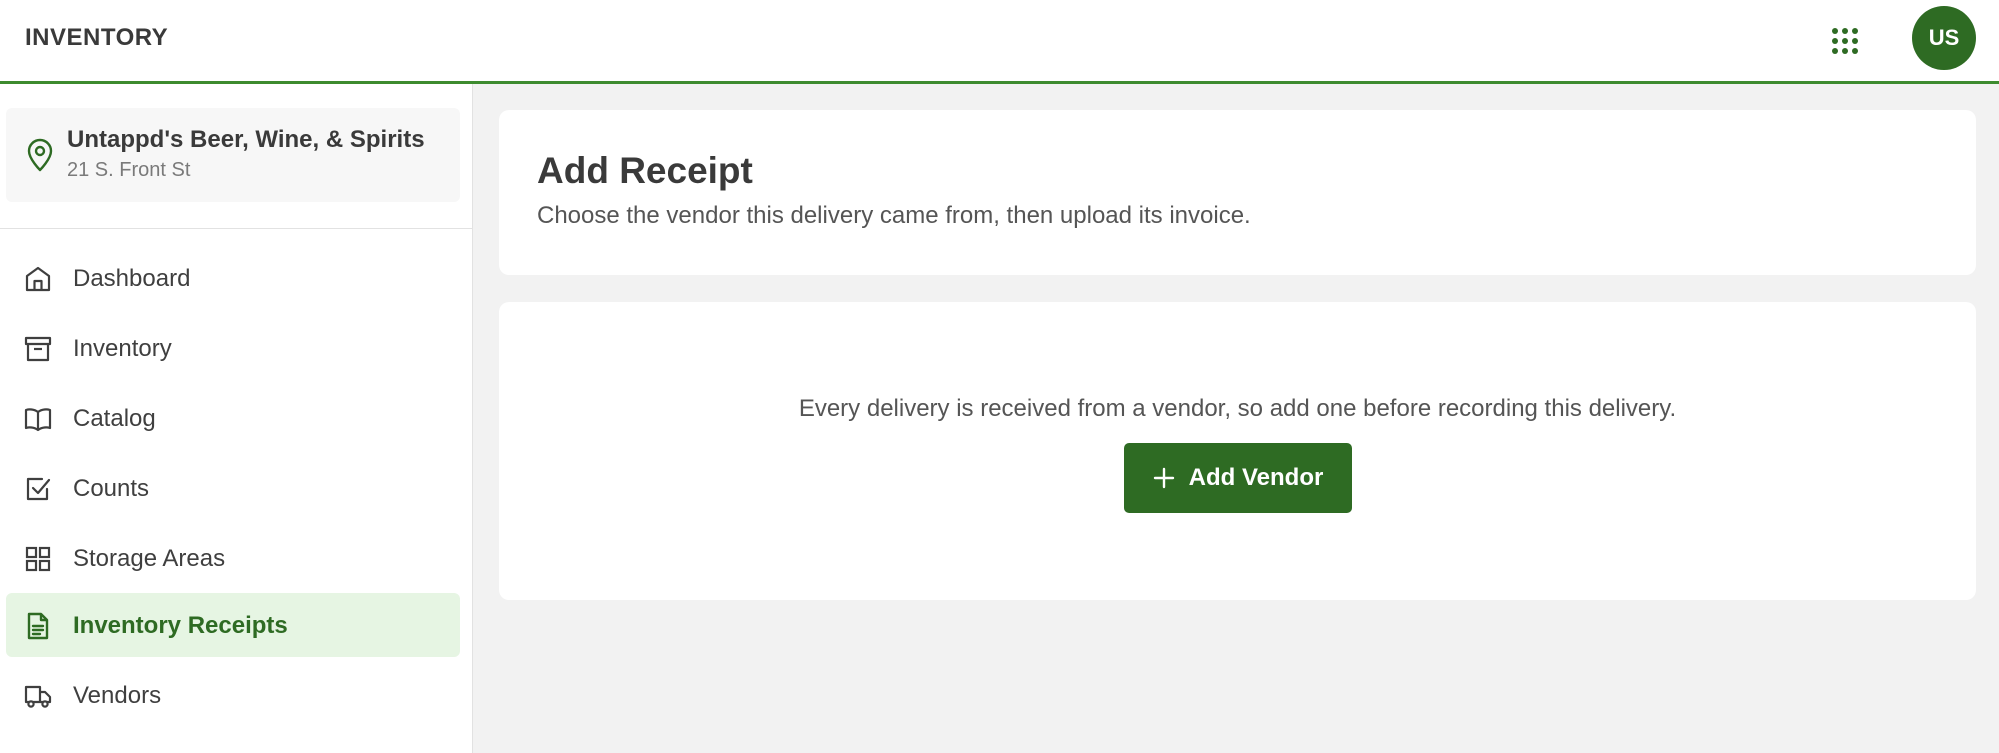  What do you see at coordinates (97, 37) in the screenshot?
I see `app-title: INVENTORY` at bounding box center [97, 37].